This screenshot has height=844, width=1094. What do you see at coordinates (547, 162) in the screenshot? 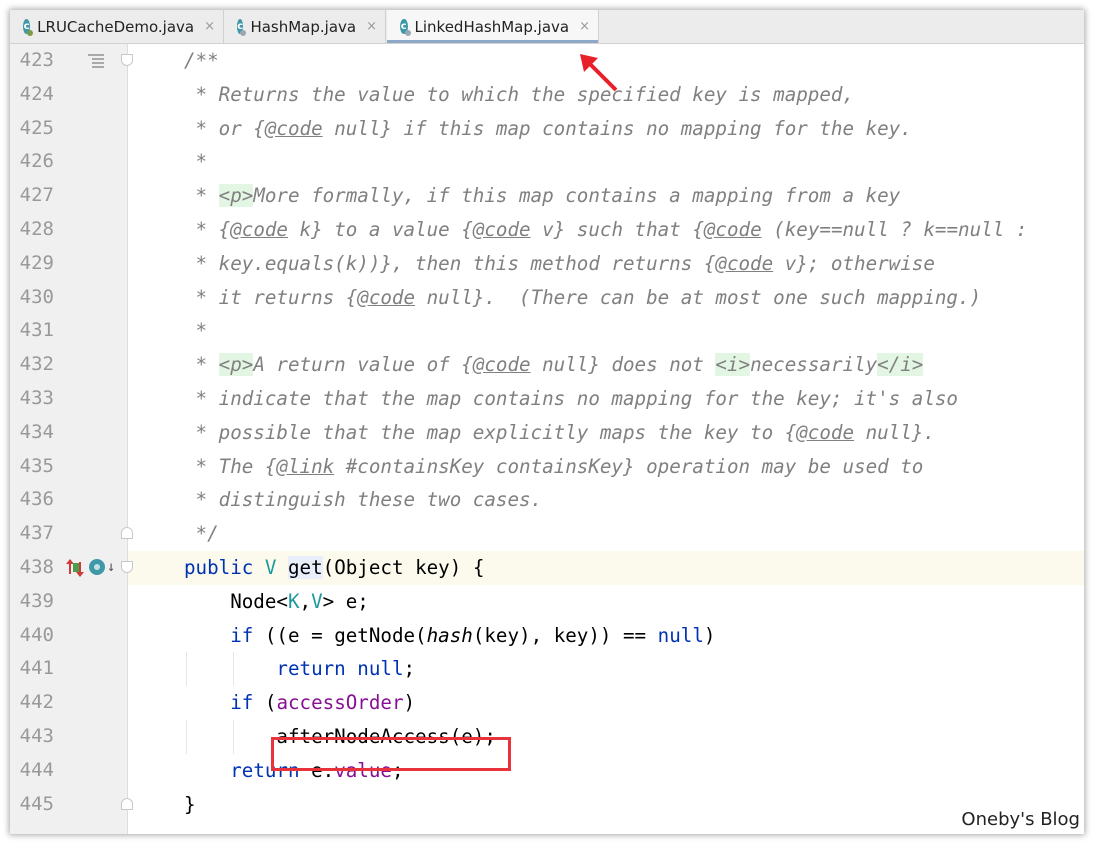
I see `code-line: 426 *` at bounding box center [547, 162].